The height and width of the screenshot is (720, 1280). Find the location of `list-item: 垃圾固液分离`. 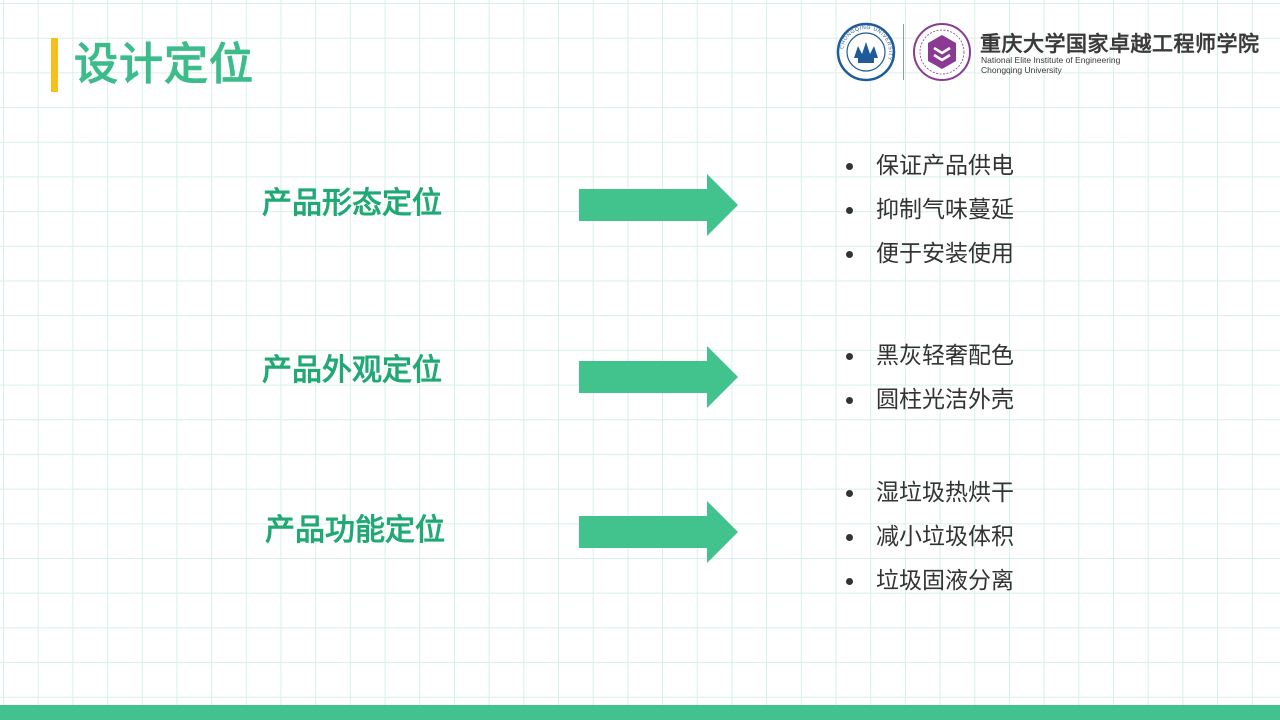

list-item: 垃圾固液分离 is located at coordinates (930, 581).